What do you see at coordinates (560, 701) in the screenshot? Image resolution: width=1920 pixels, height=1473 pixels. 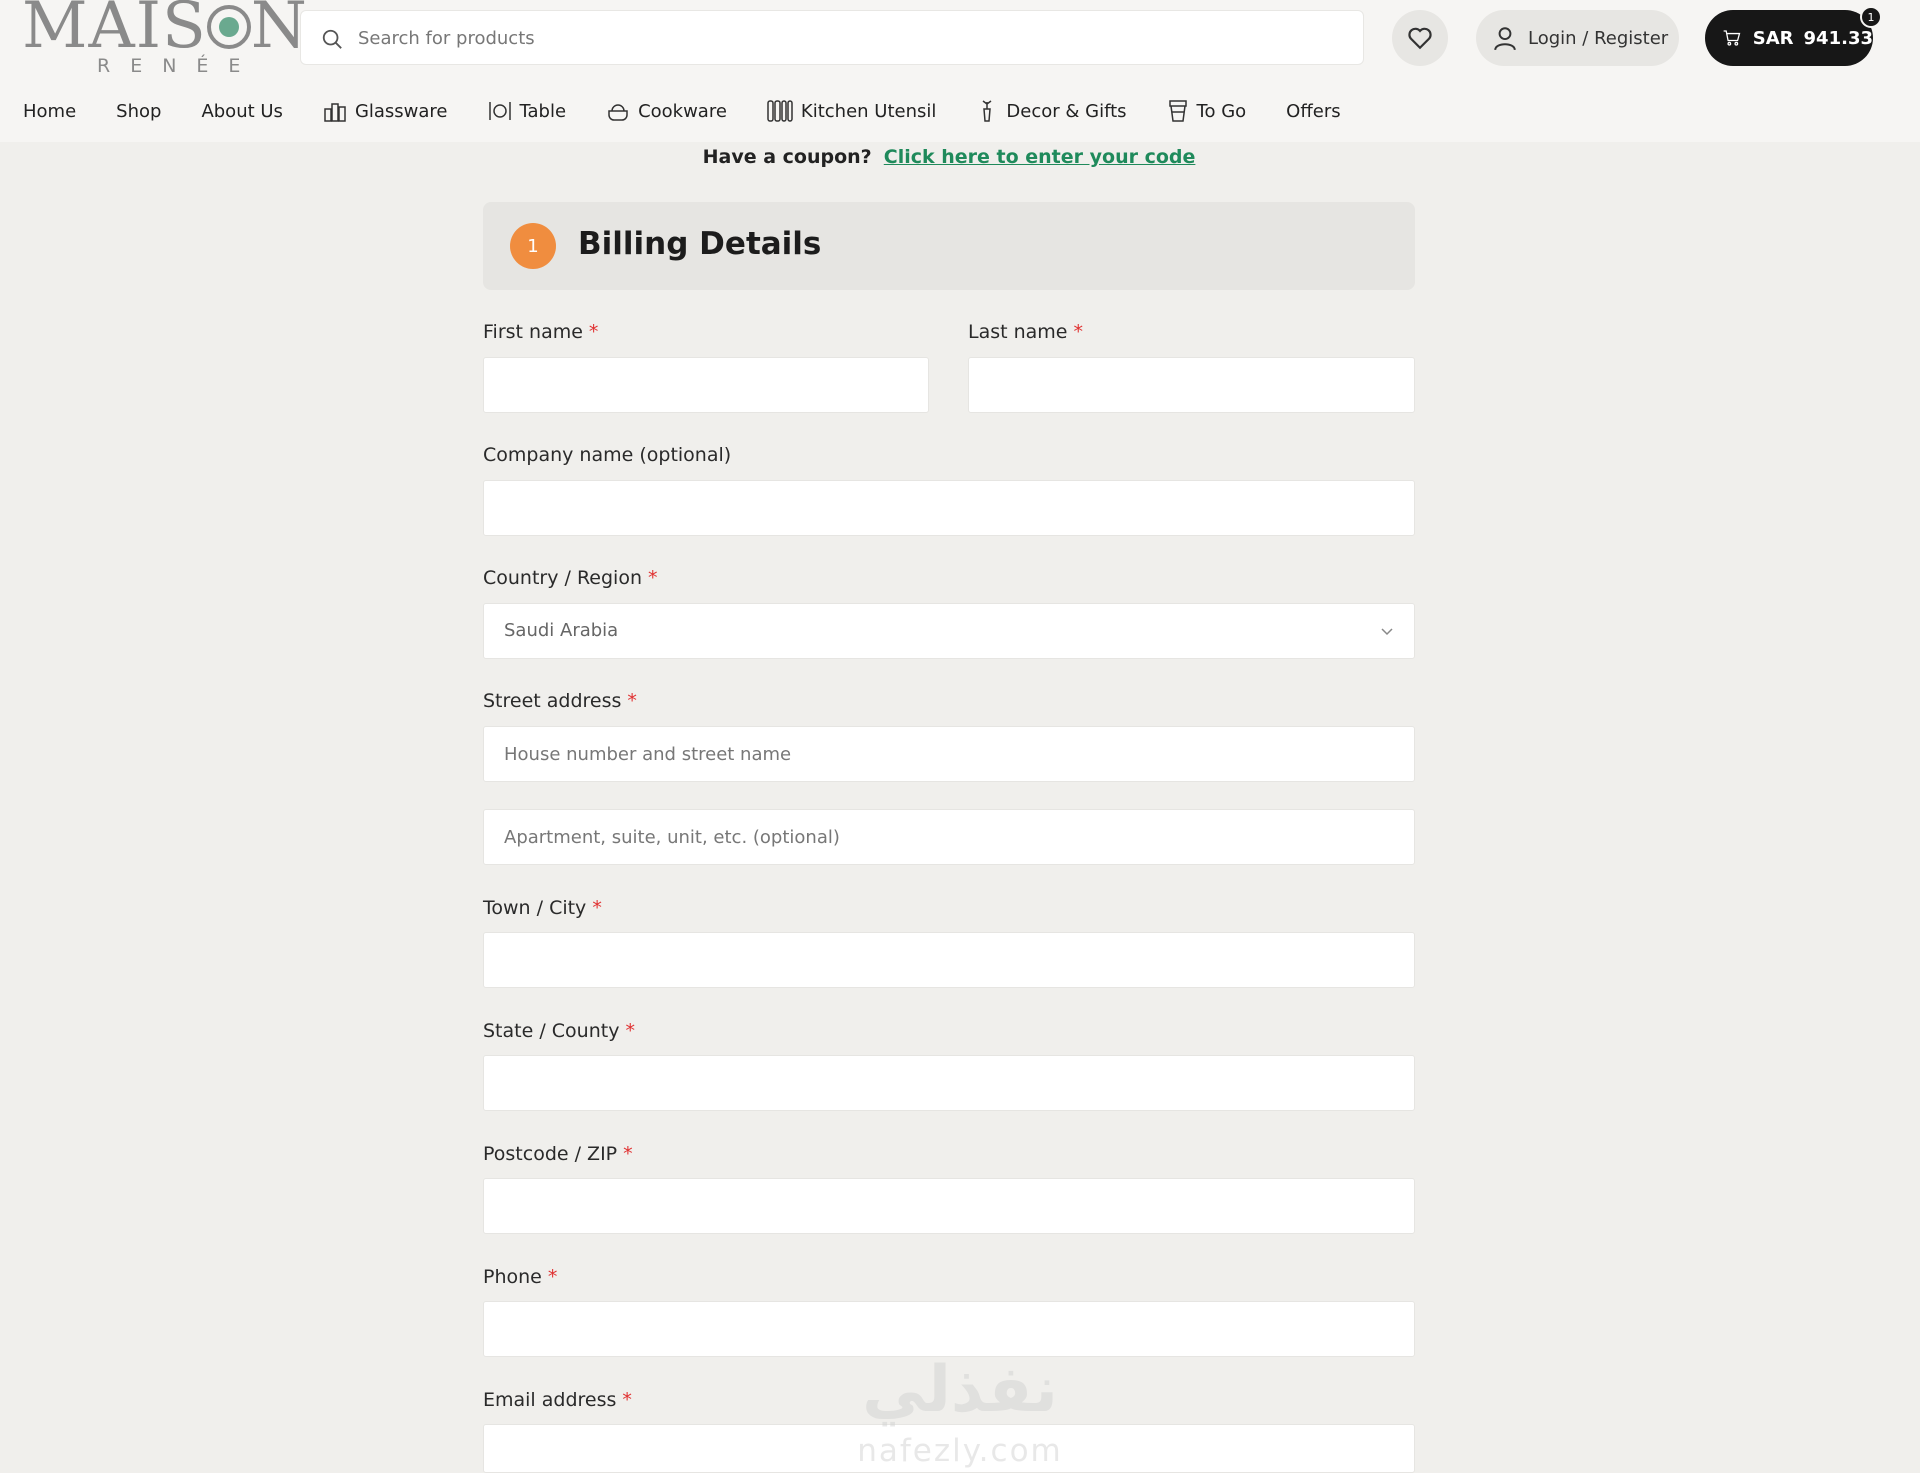 I see `street-address-label: Street address *` at bounding box center [560, 701].